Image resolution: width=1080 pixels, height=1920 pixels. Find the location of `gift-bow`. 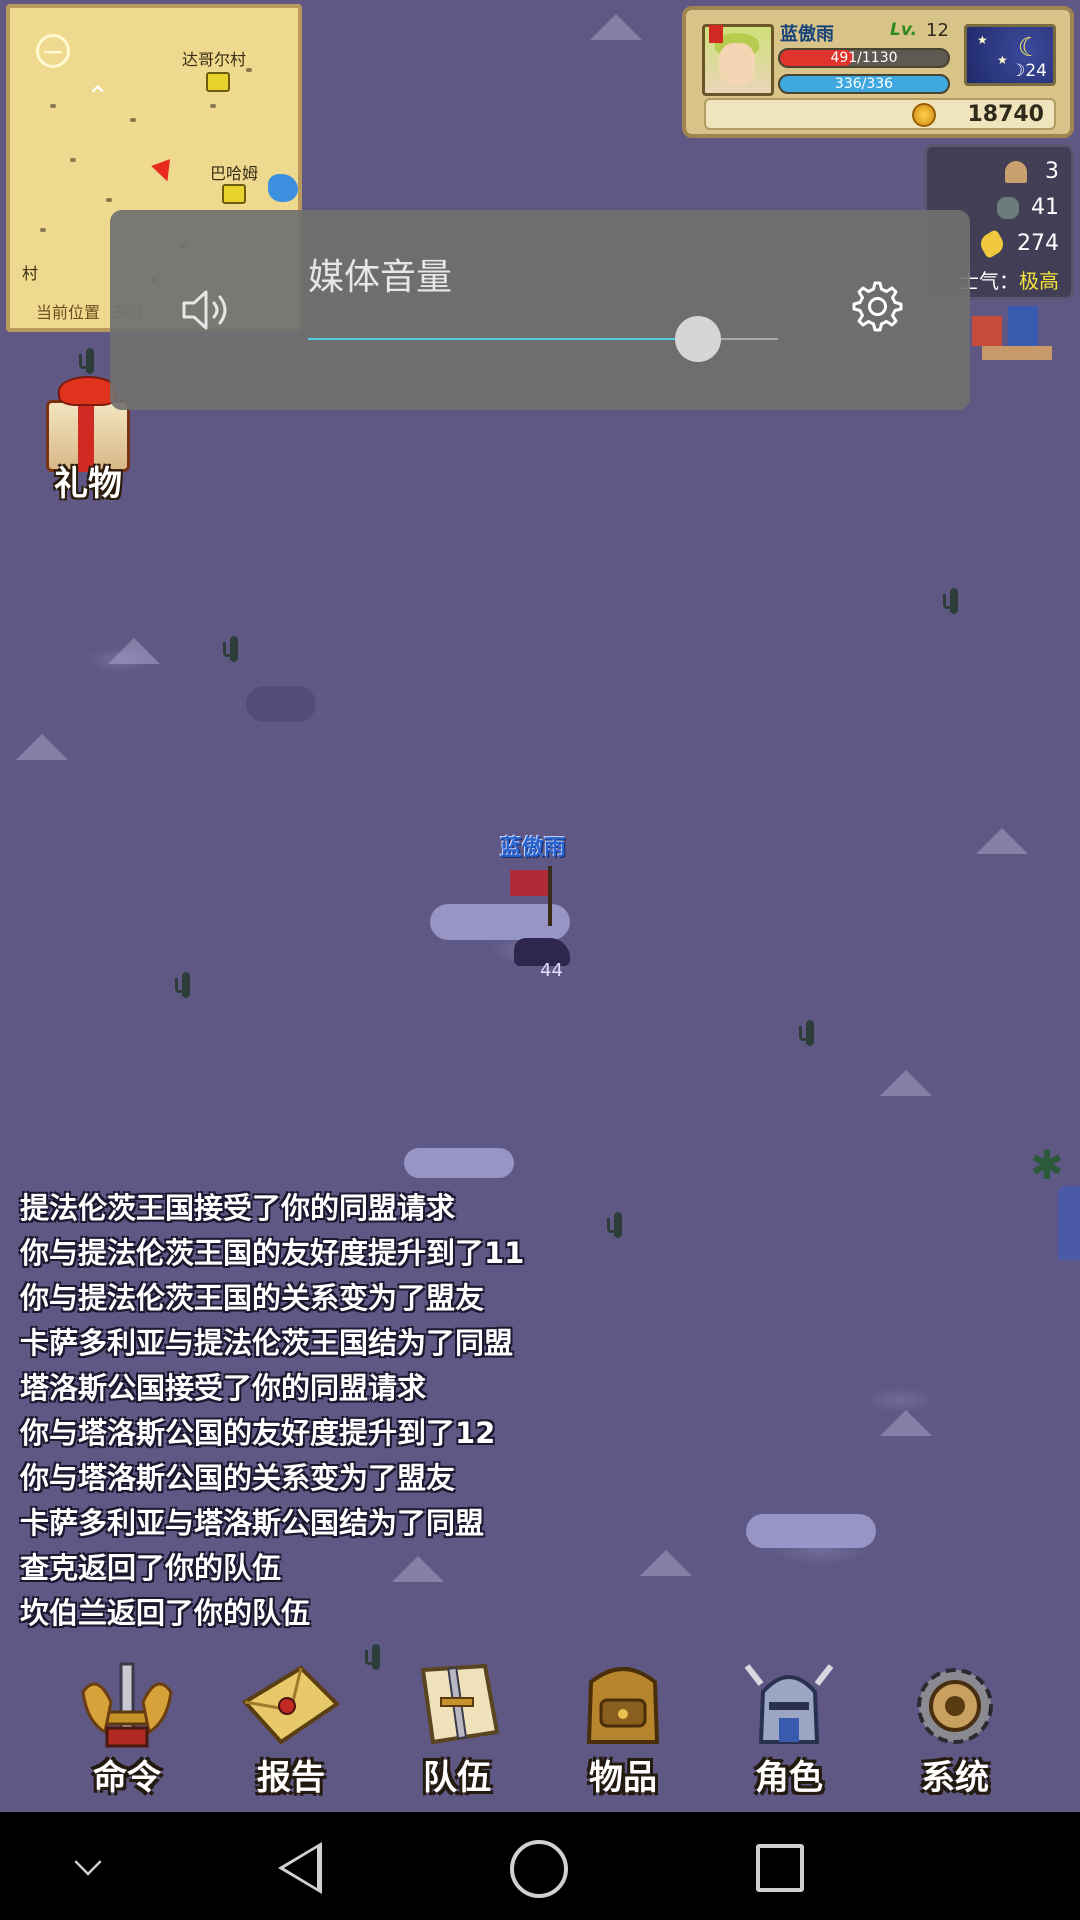

gift-bow is located at coordinates (88, 391).